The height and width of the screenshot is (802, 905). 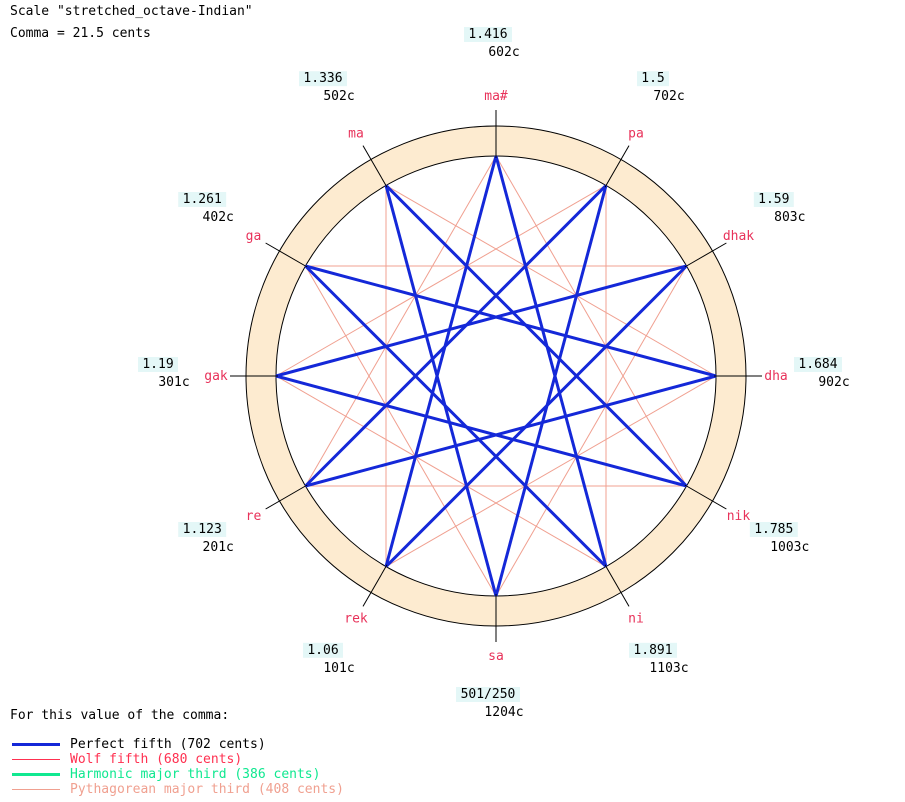 What do you see at coordinates (739, 516) in the screenshot?
I see `note-name-label: nik` at bounding box center [739, 516].